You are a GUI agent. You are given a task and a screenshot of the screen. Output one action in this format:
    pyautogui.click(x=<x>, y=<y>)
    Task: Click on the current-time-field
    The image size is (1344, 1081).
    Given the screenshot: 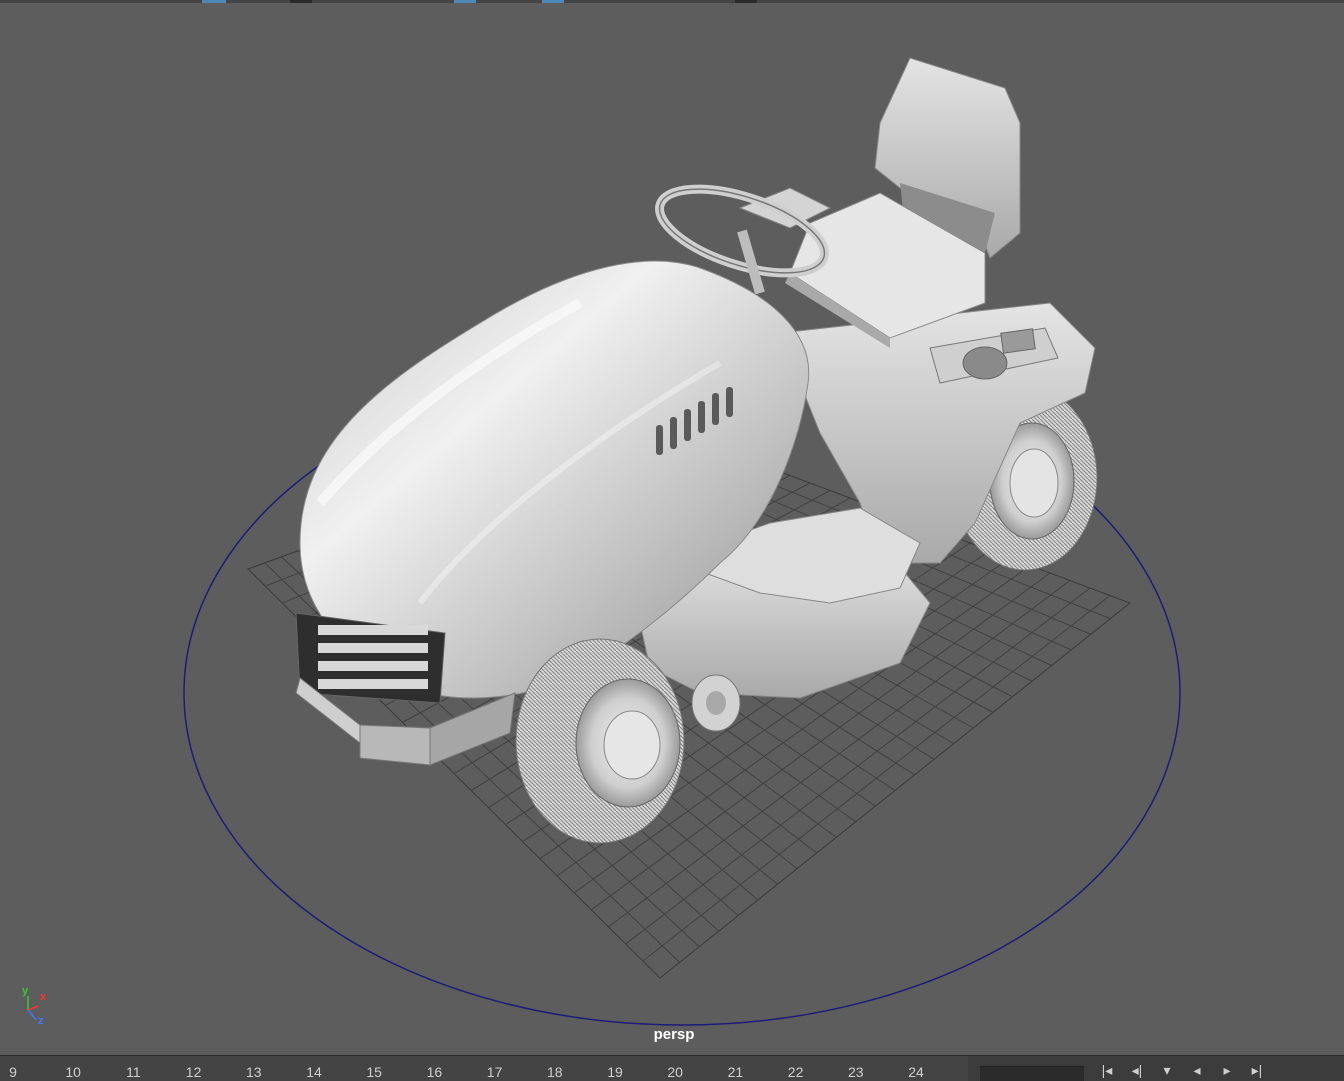 What is the action you would take?
    pyautogui.click(x=1032, y=1073)
    